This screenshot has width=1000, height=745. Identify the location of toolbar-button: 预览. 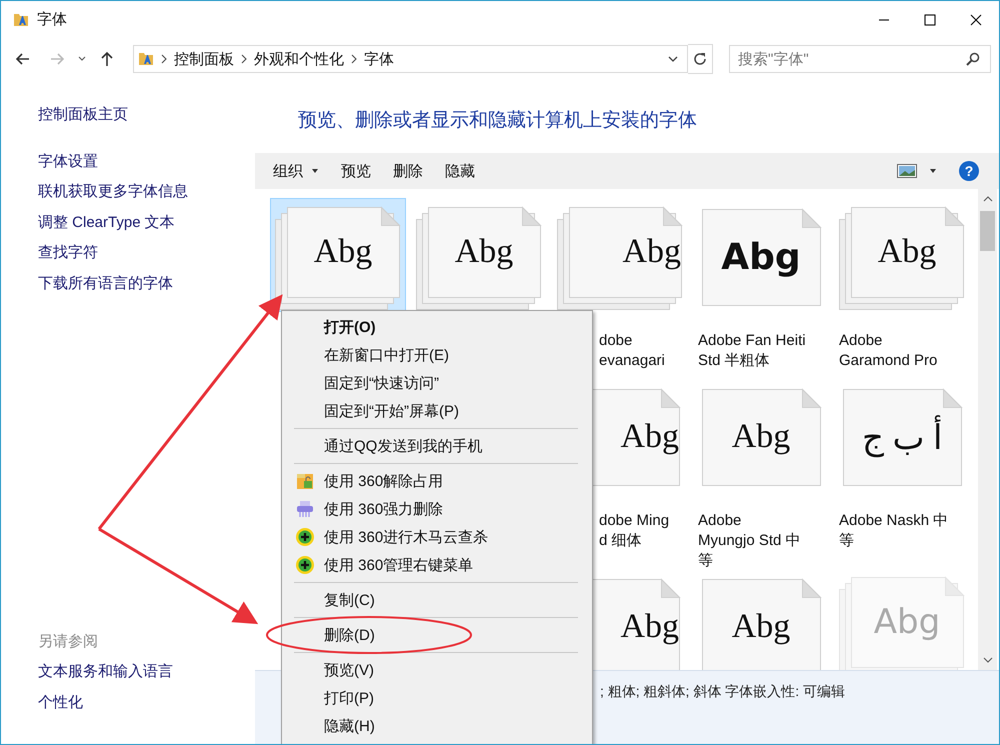
(356, 171).